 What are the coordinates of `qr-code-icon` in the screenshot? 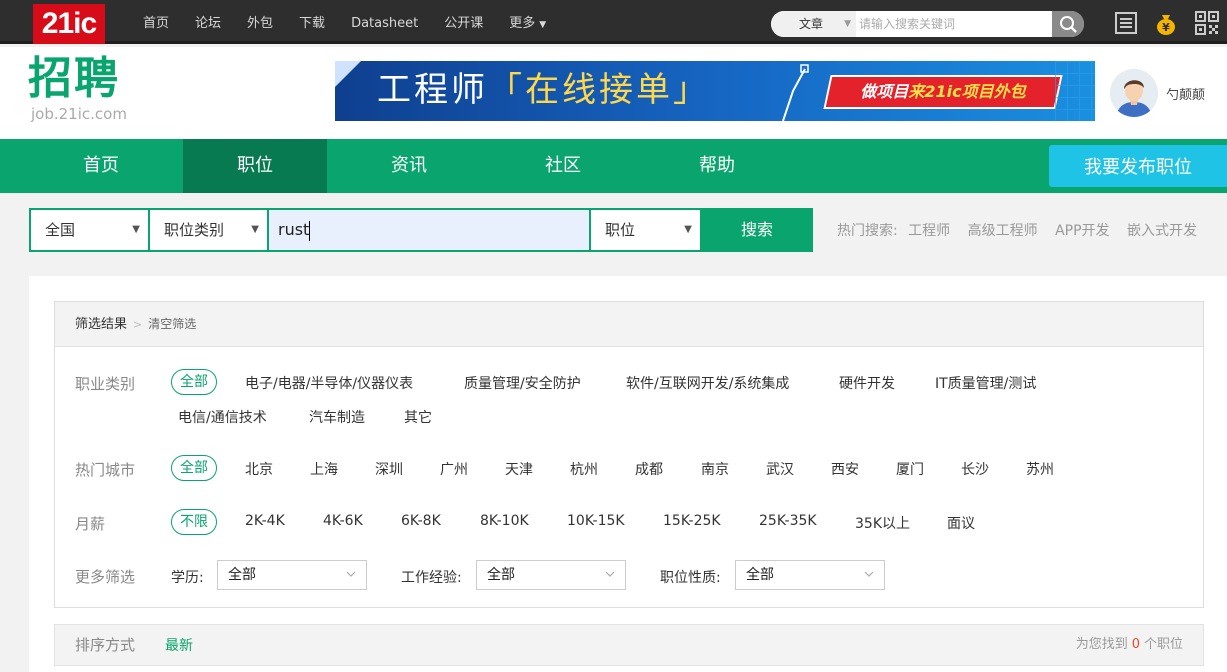 It's located at (1207, 23).